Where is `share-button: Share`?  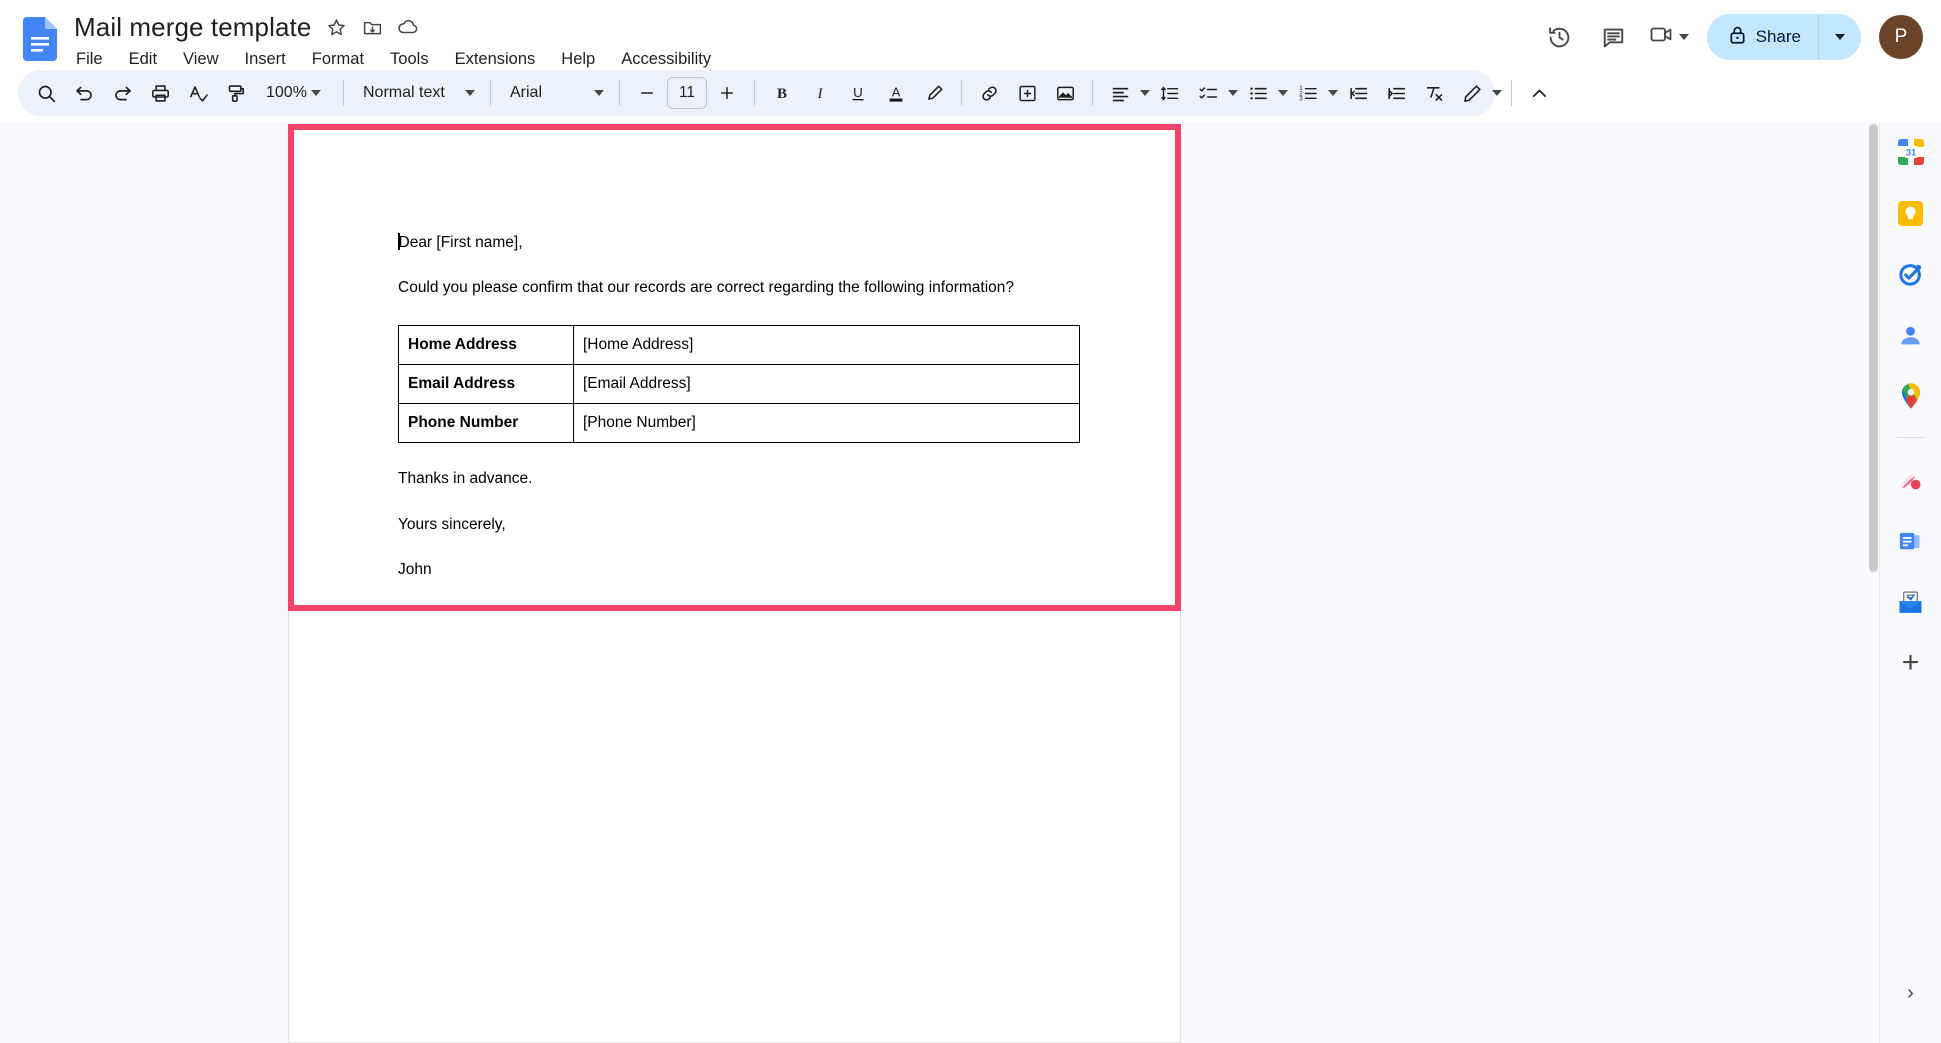
share-button: Share is located at coordinates (1783, 37).